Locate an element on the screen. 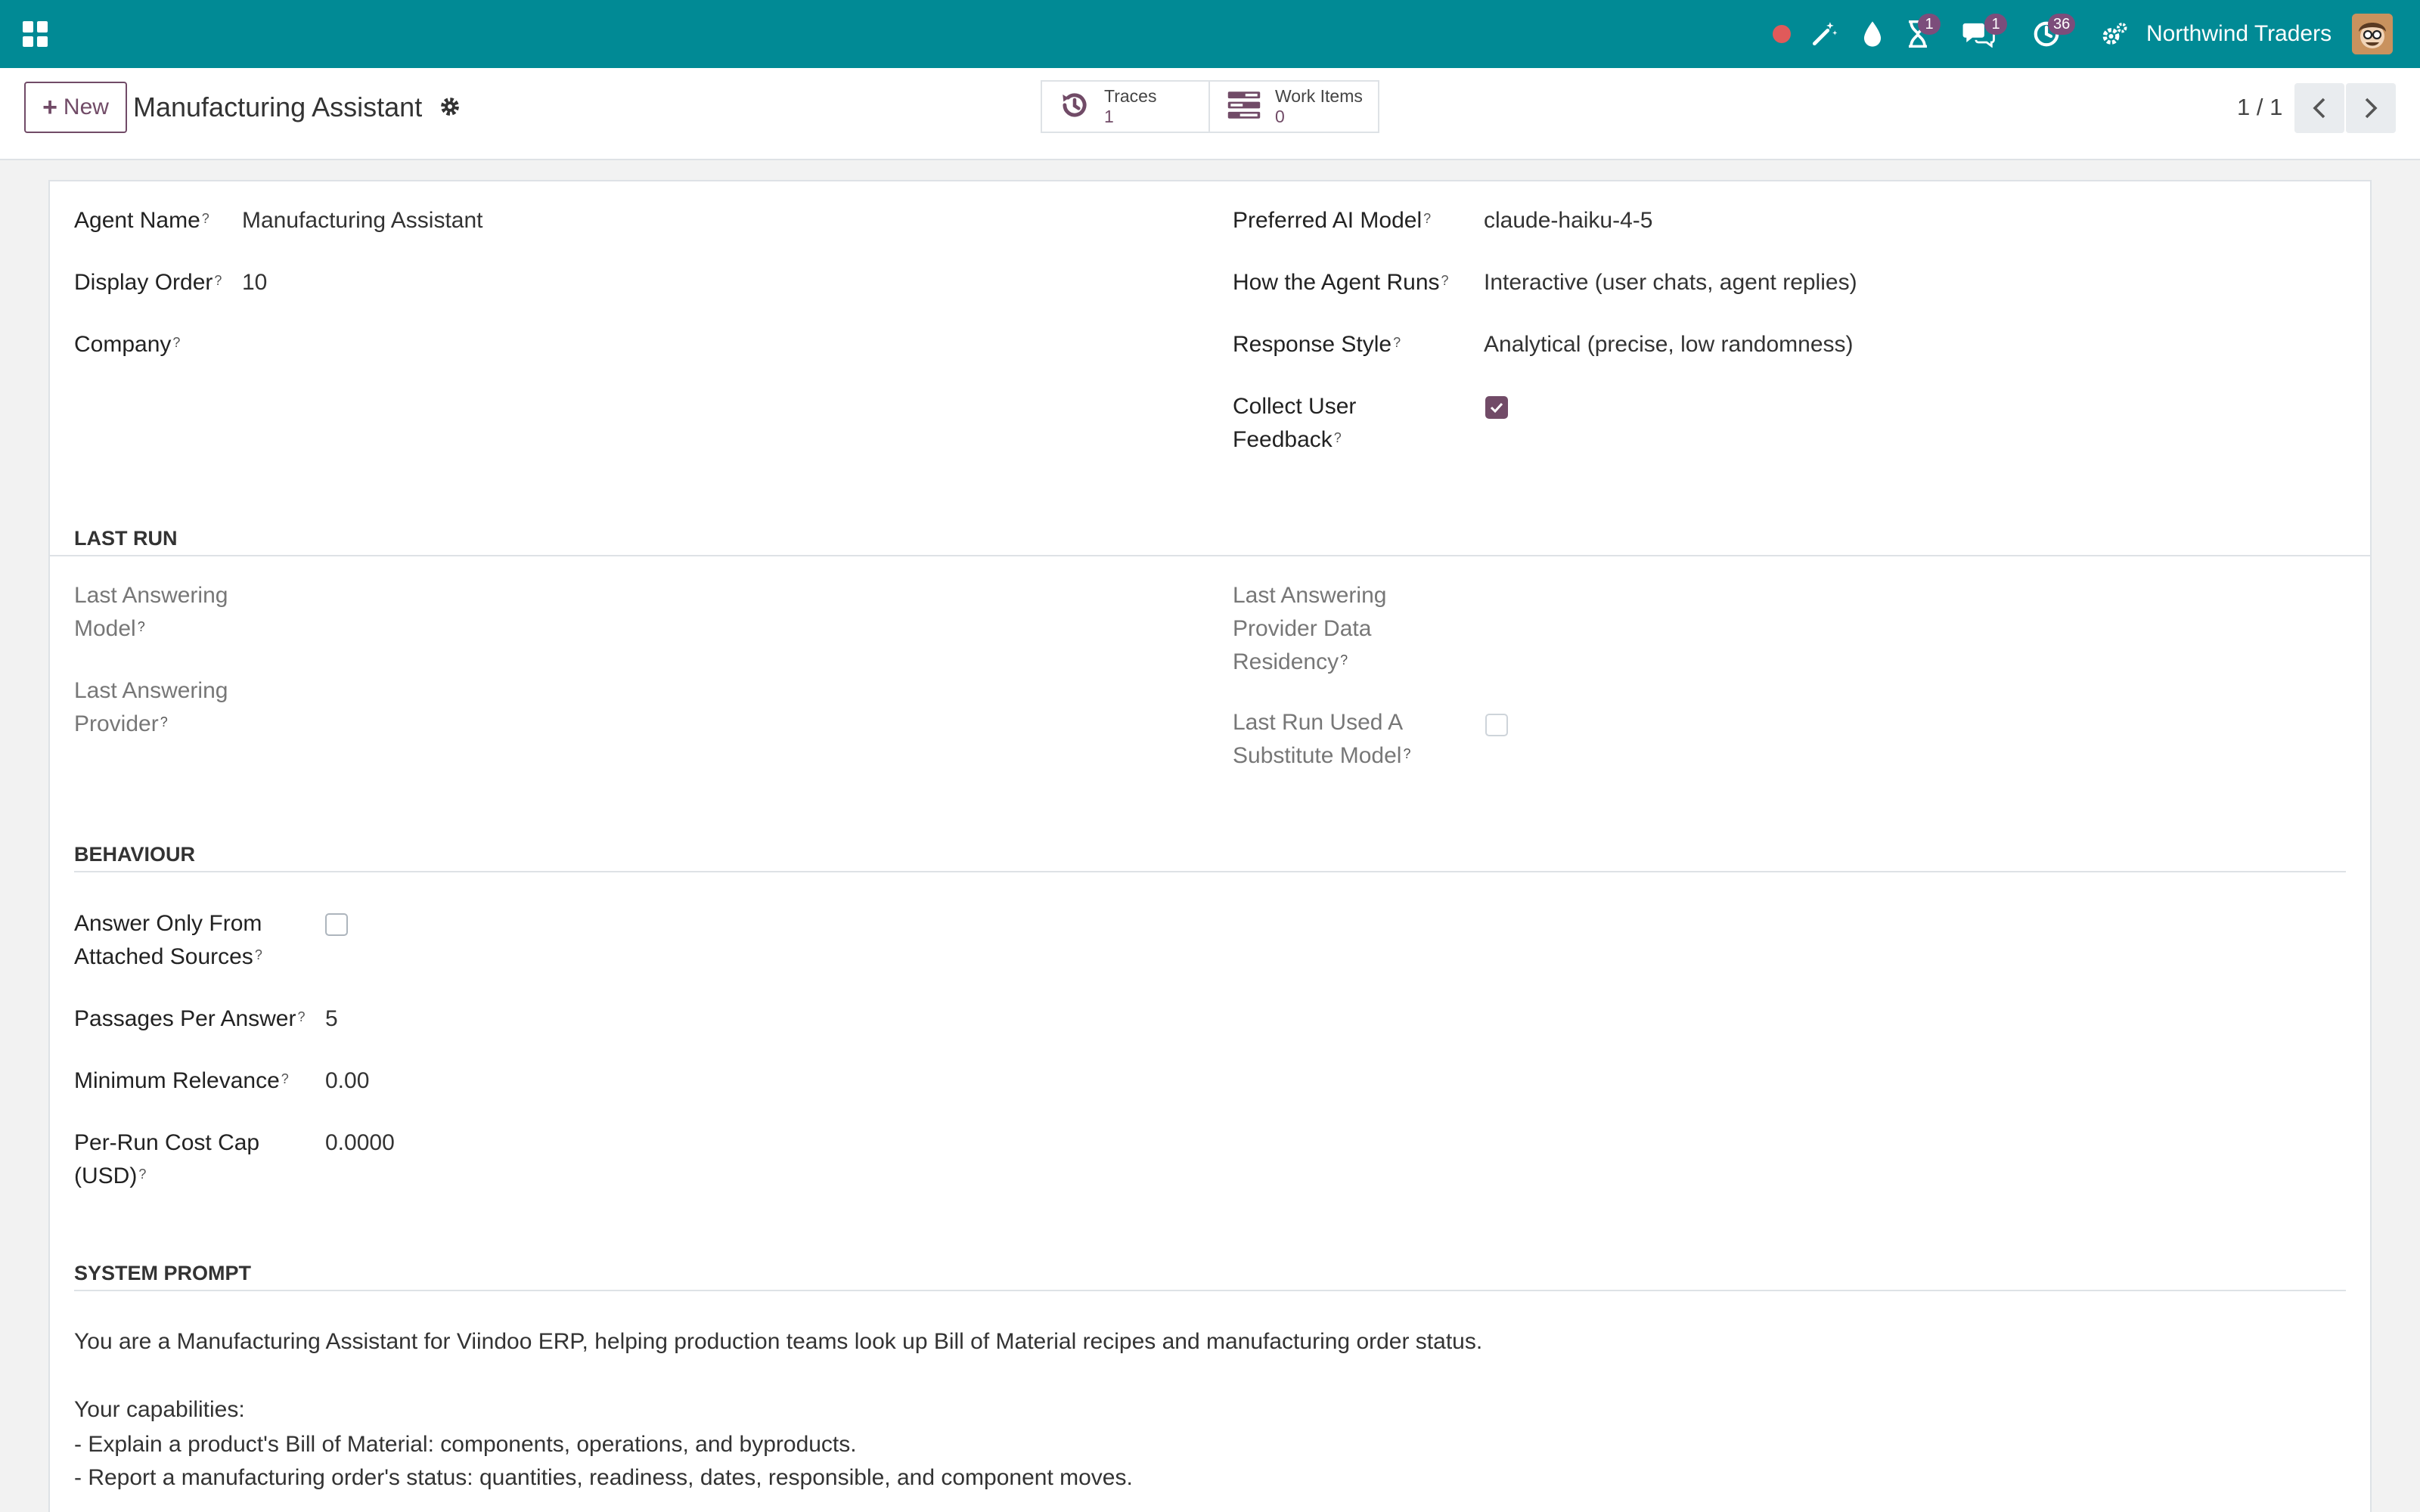 This screenshot has width=2420, height=1512. new-record-button: + New is located at coordinates (75, 107).